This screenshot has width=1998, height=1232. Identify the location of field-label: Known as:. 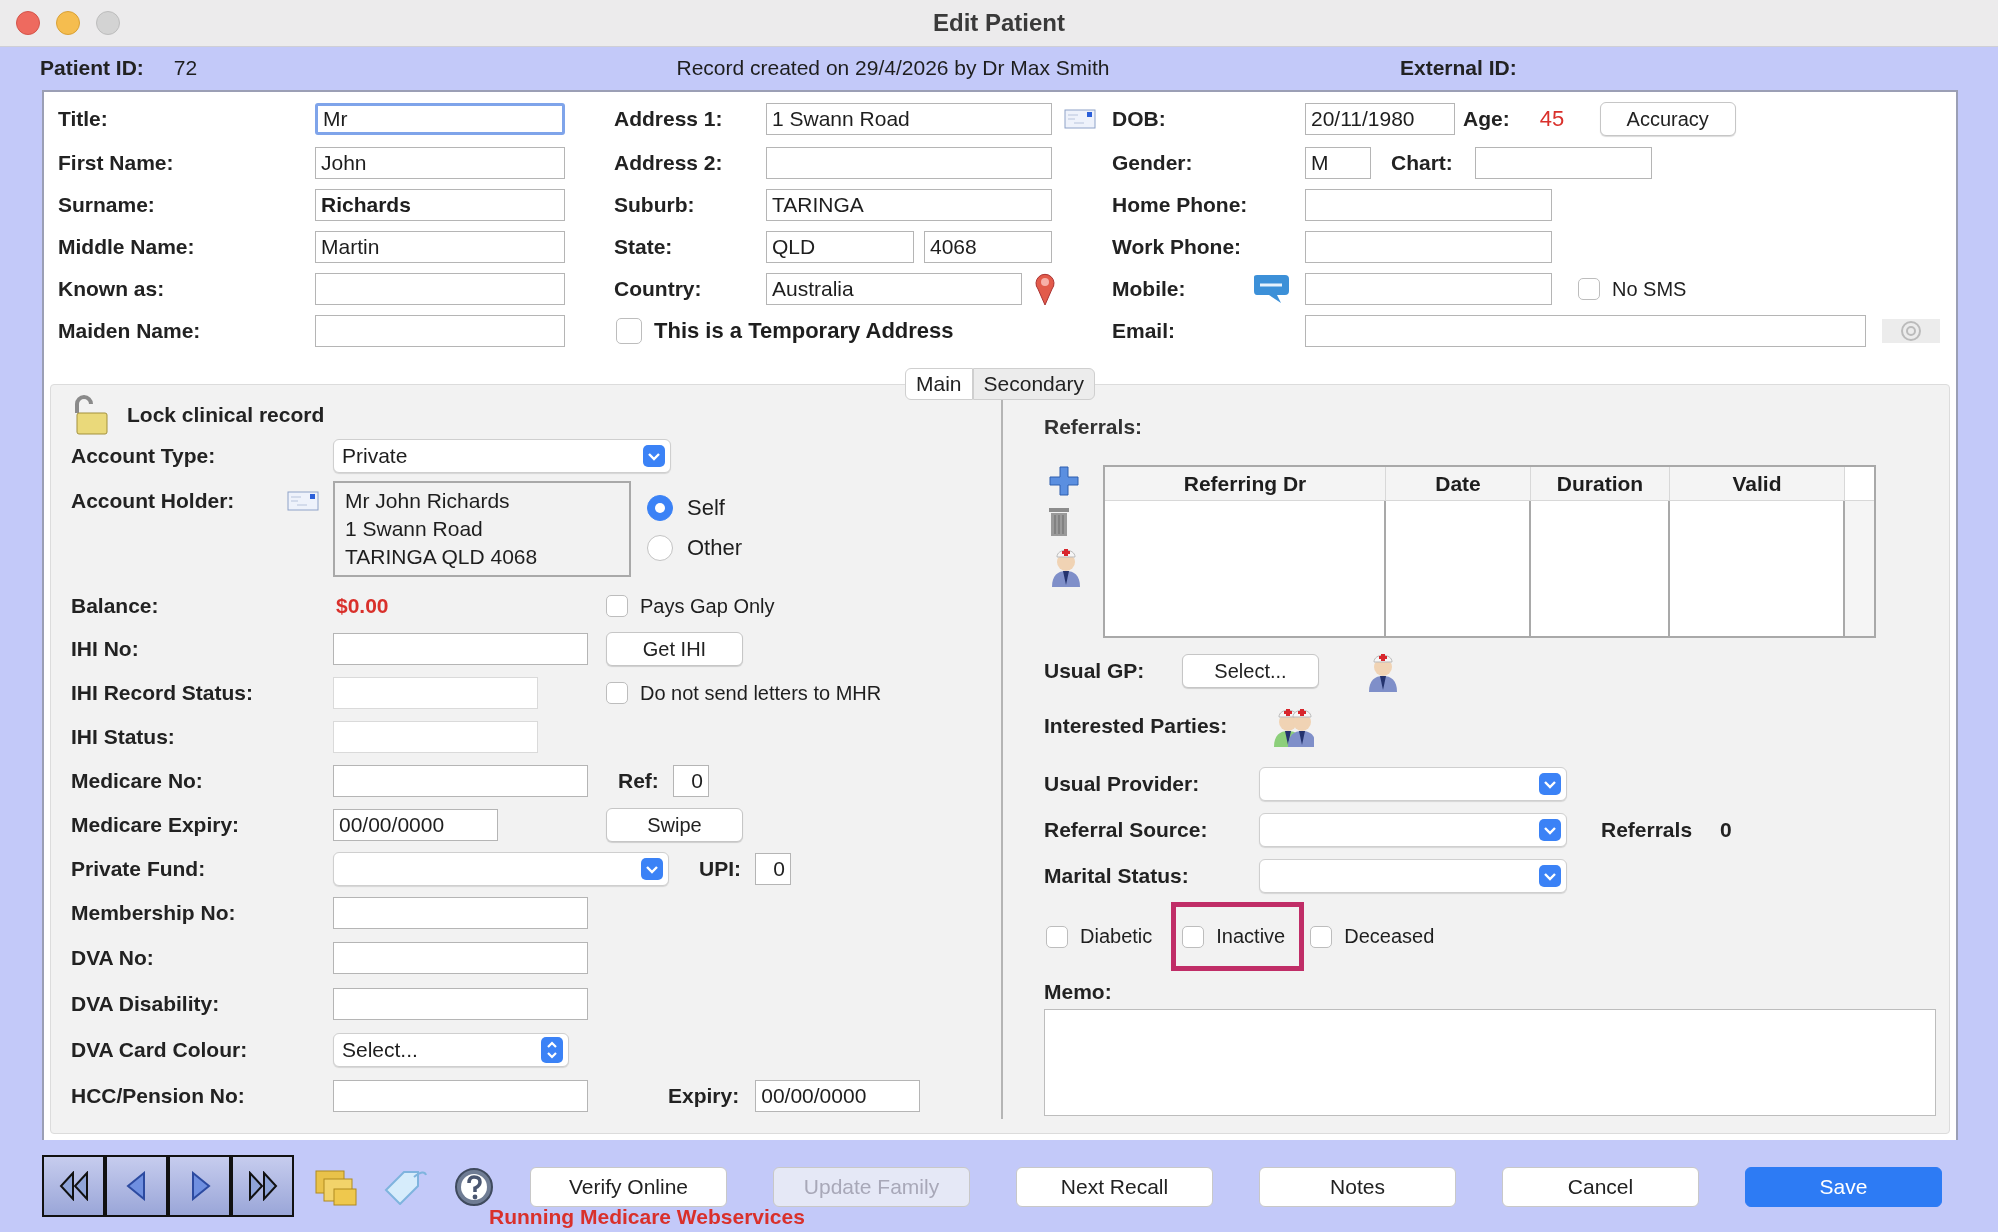
(112, 289).